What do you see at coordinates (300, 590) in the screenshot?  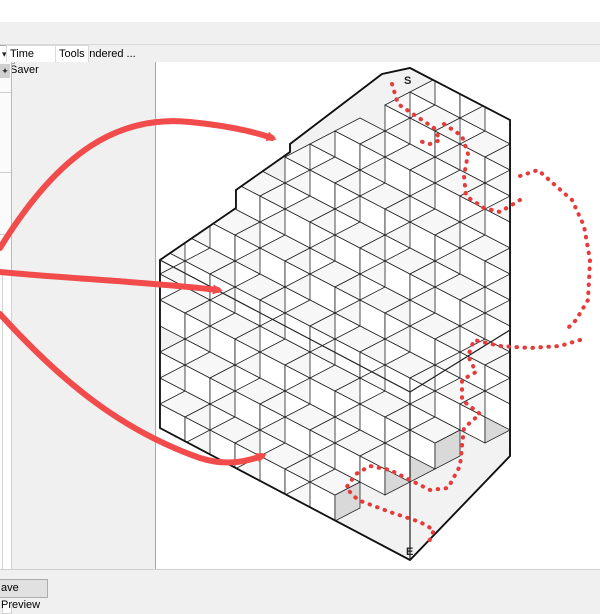 I see `bottom-bar: ave Preview` at bounding box center [300, 590].